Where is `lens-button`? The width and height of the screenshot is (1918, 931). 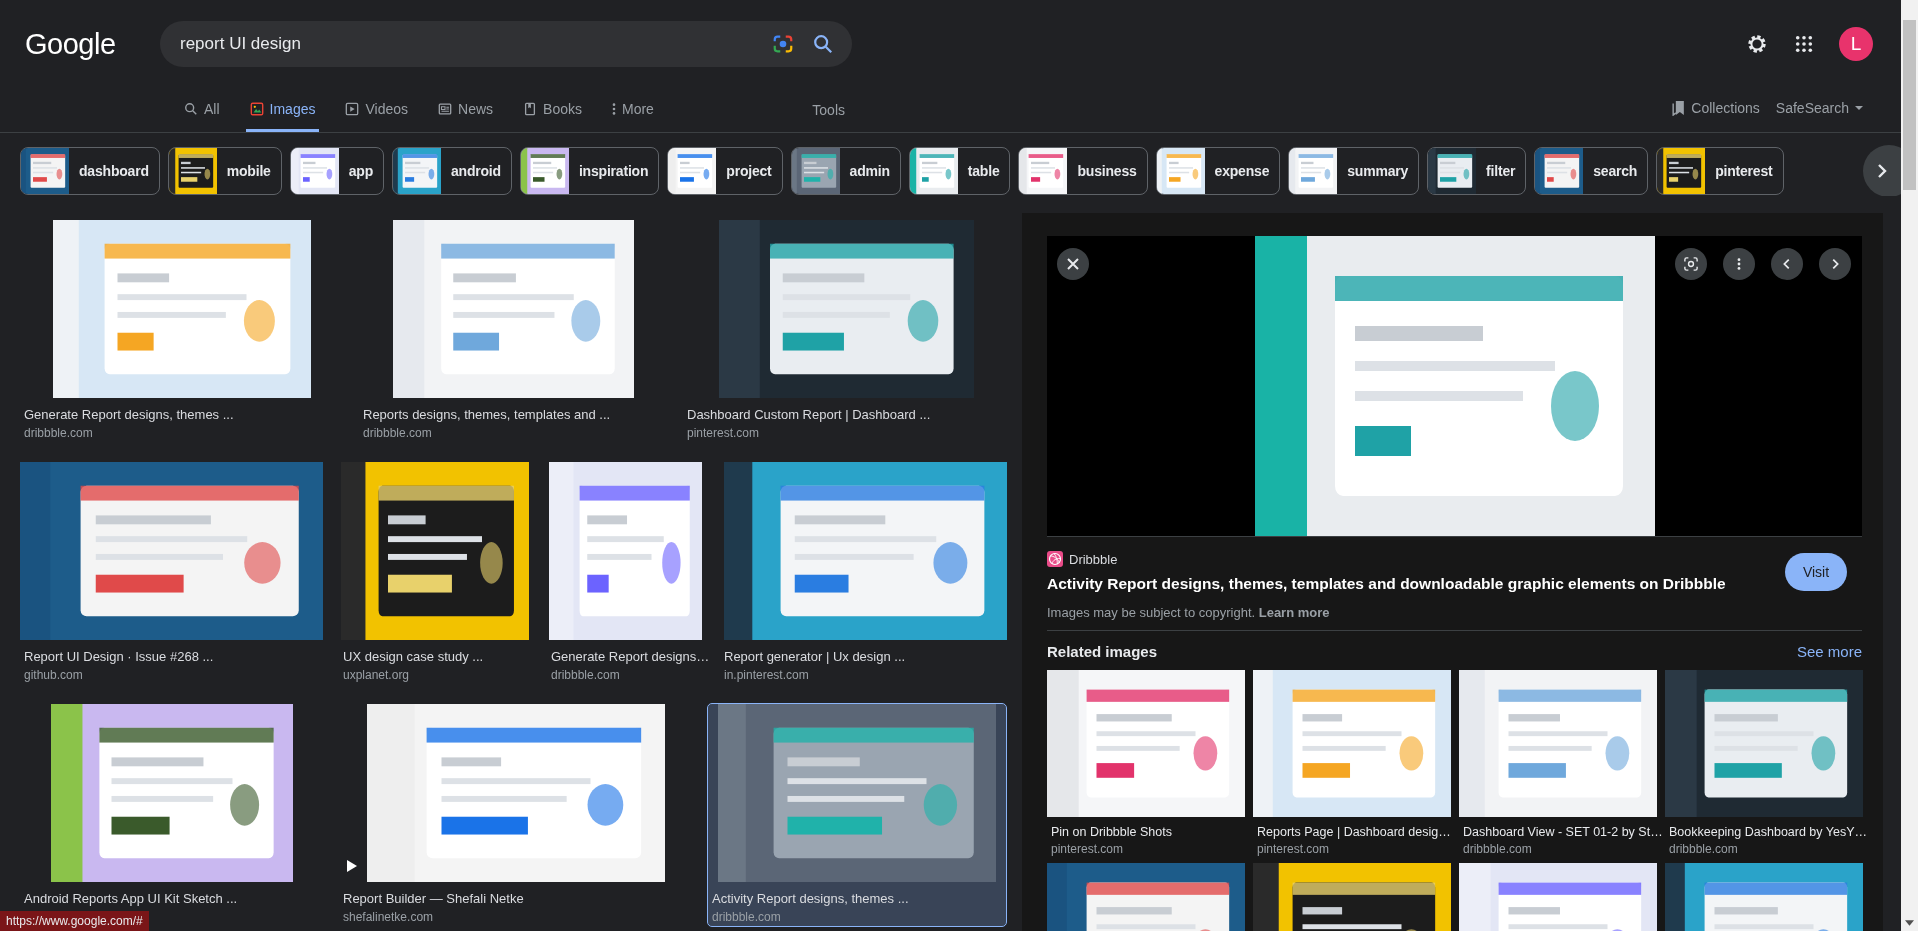 lens-button is located at coordinates (1691, 264).